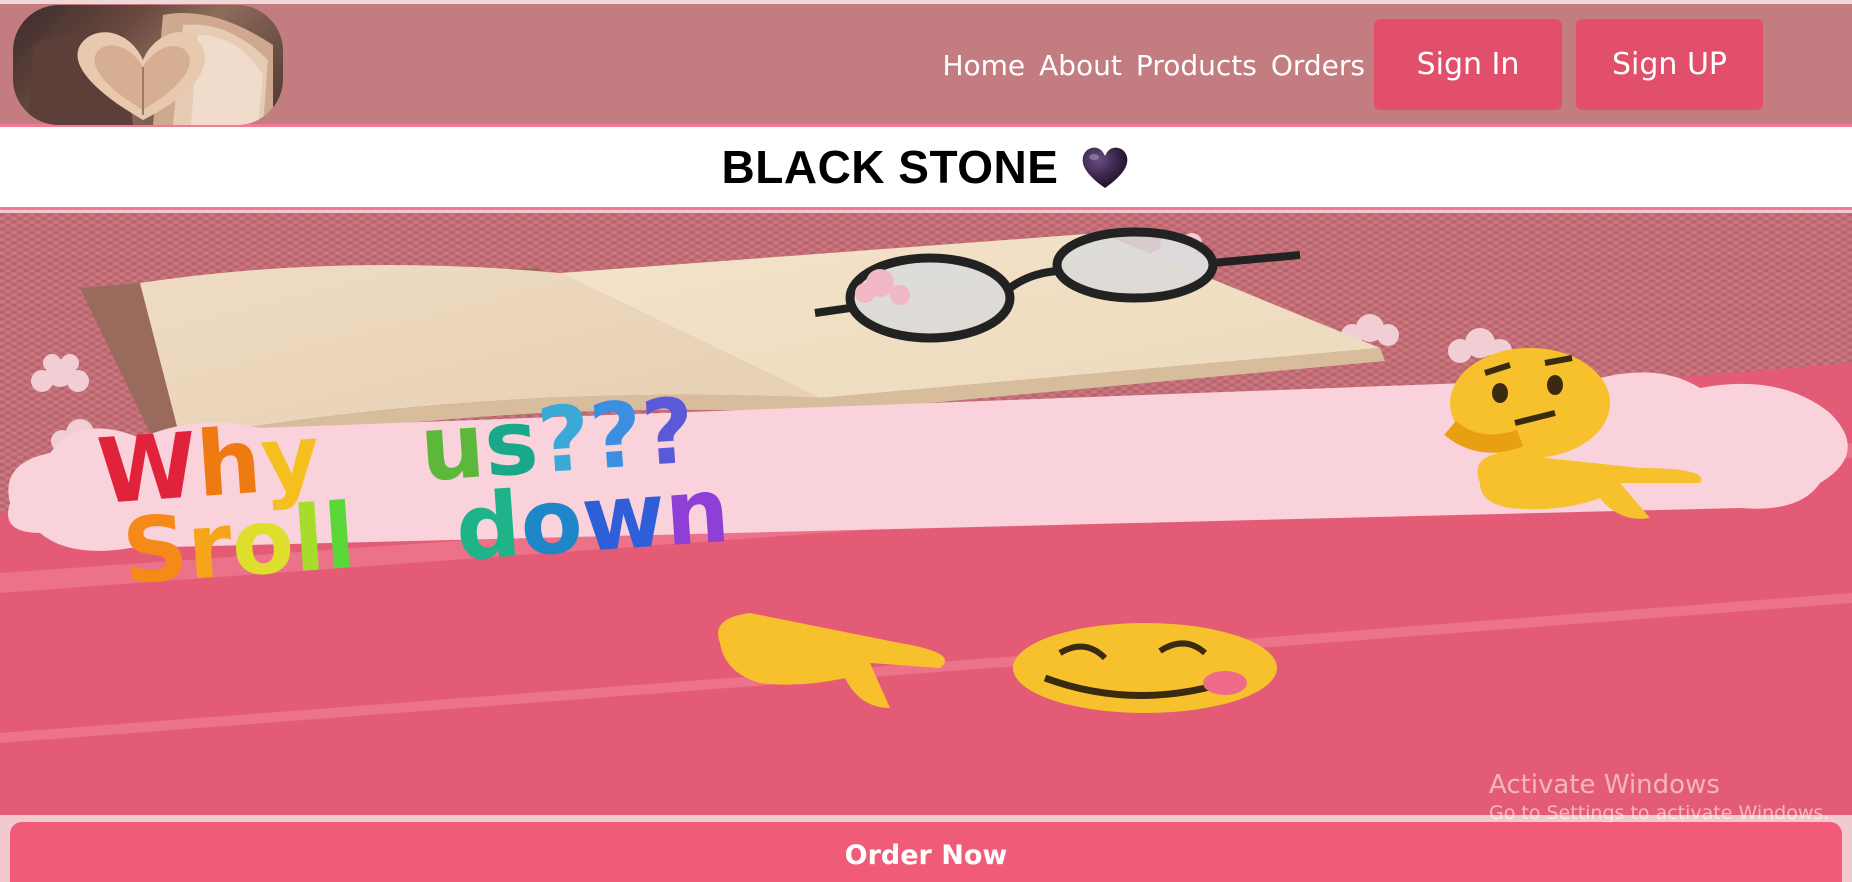 This screenshot has width=1852, height=882. Describe the element at coordinates (1145, 668) in the screenshot. I see `face-savoring-food-icon` at that location.